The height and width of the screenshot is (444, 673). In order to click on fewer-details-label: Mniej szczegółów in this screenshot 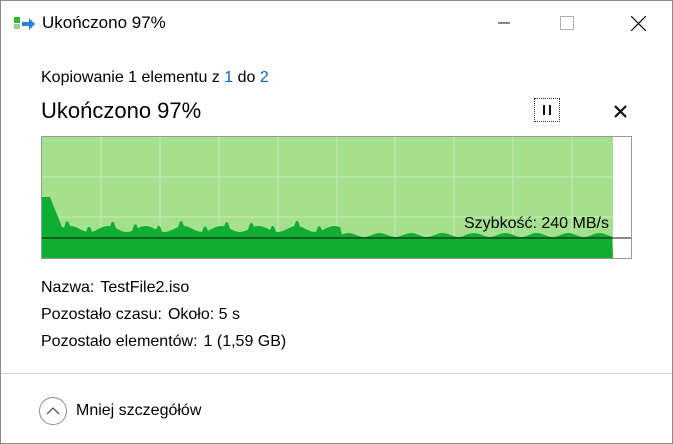, I will do `click(139, 410)`.